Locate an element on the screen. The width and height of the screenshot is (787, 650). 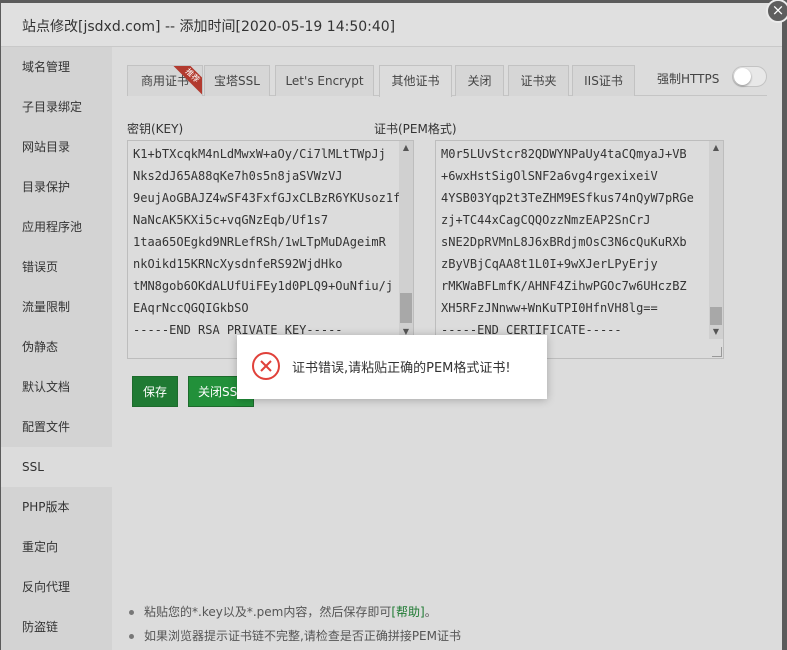
key-line: 1taa65OEgkd9NRLefRSh/1wLTpMuDAgeimR is located at coordinates (259, 242).